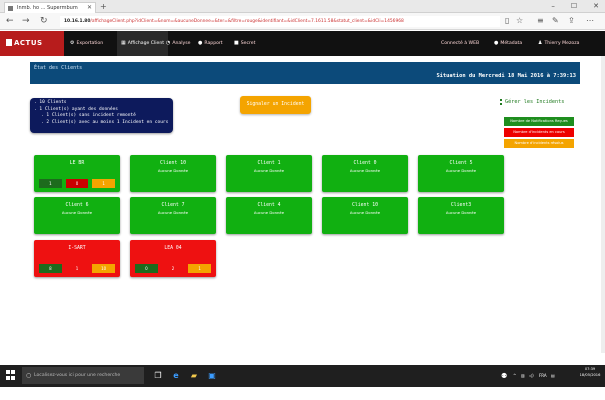 The width and height of the screenshot is (605, 400). Describe the element at coordinates (603, 204) in the screenshot. I see `page-scrollbar` at that location.